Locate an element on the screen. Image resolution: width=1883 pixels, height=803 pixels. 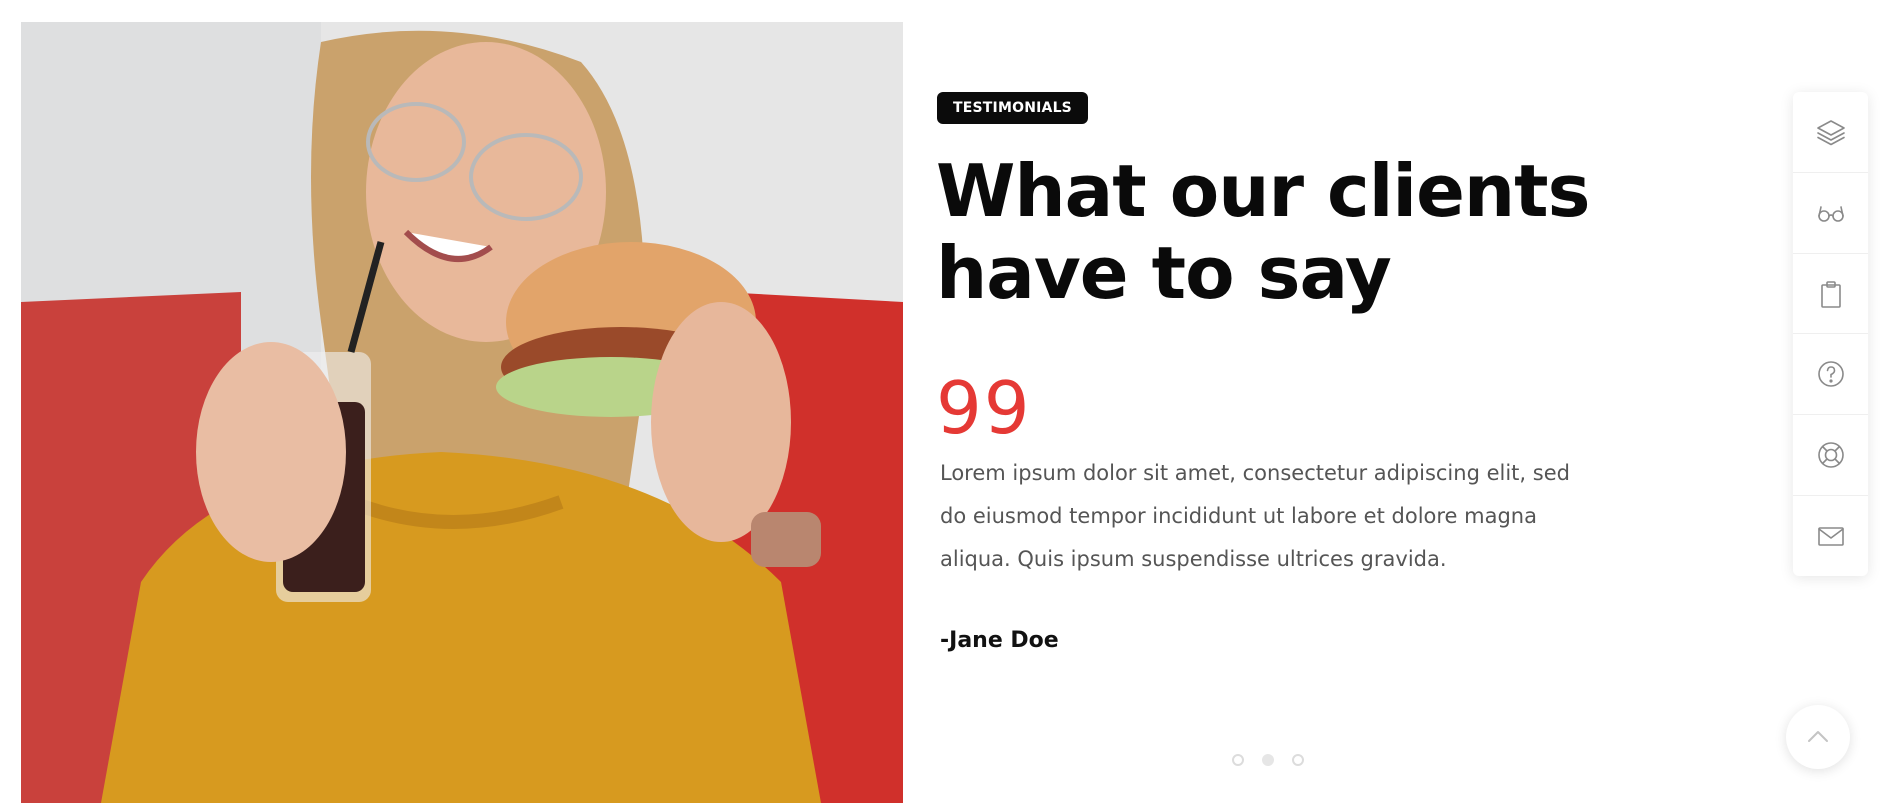
layers-icon is located at coordinates (1830, 133).